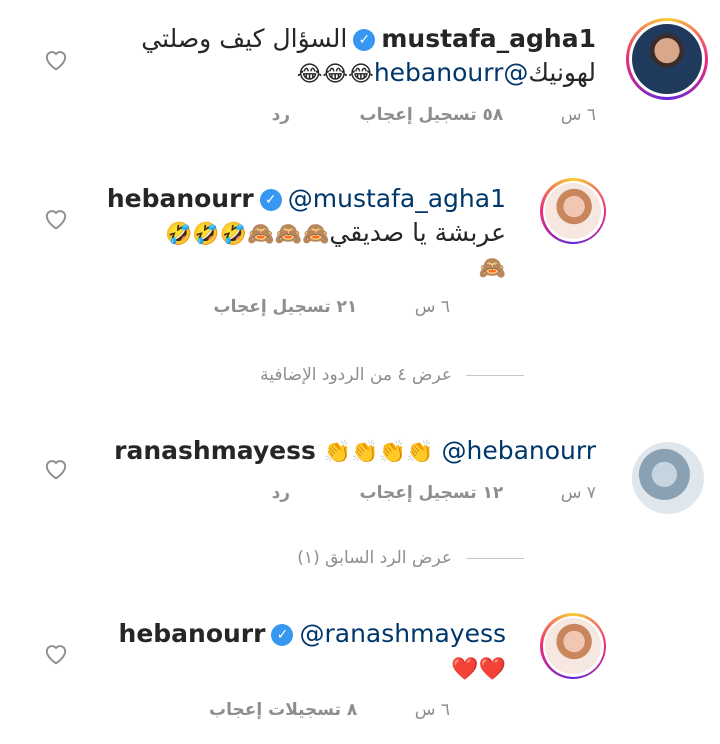 The image size is (720, 744). Describe the element at coordinates (578, 493) in the screenshot. I see `timestamp: ٧ س` at that location.